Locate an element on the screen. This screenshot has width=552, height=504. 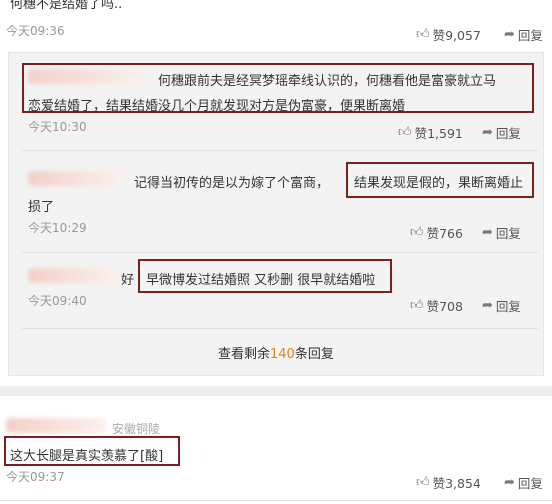
reply-2-text-line1a: 记得当初传的是以为嫁了个富商， is located at coordinates (232, 183).